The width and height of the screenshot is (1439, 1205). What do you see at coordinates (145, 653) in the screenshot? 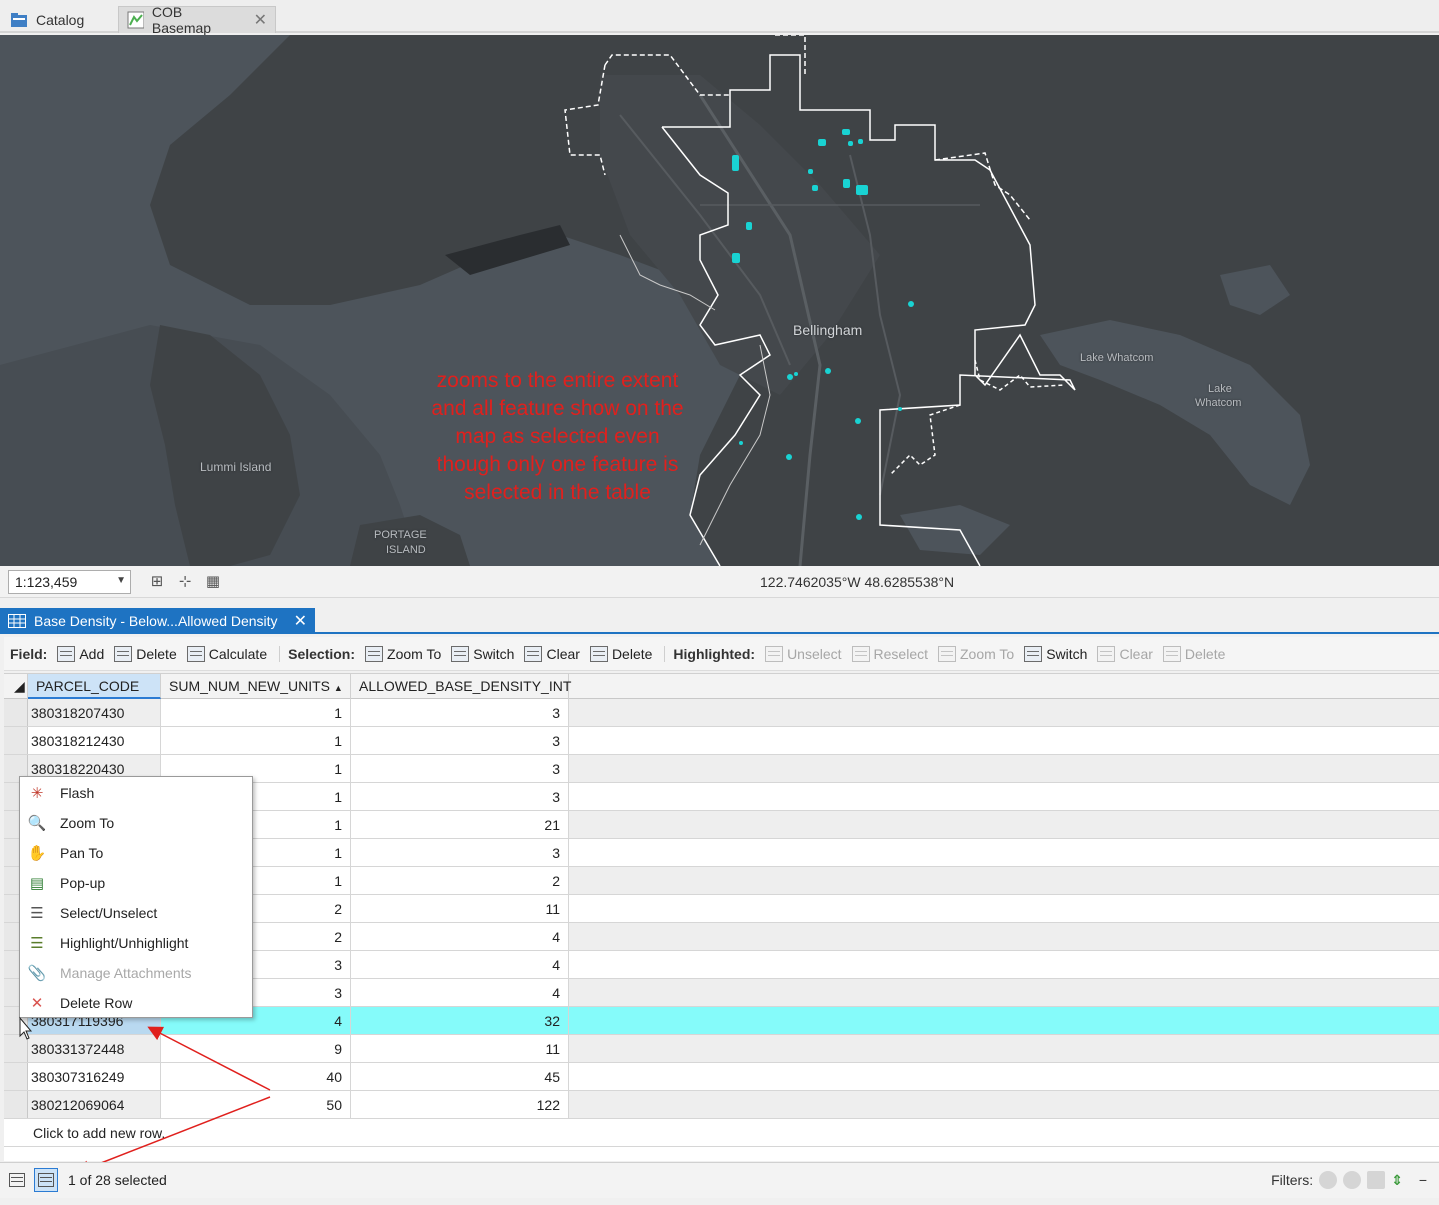
I see `delete-field-button: Delete` at bounding box center [145, 653].